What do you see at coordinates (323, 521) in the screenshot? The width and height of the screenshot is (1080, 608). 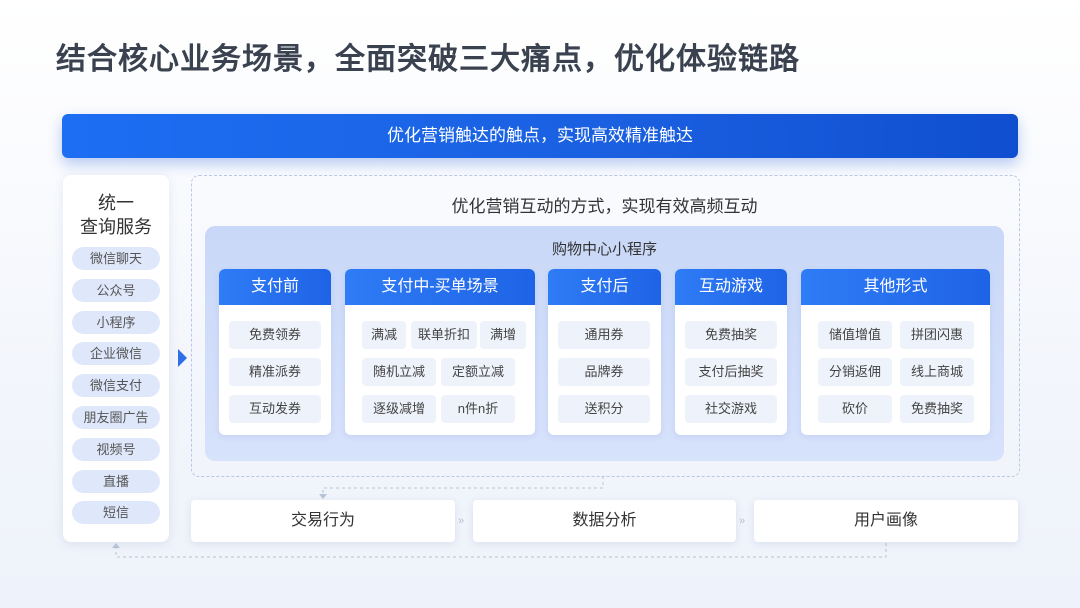 I see `box-transaction-behavior: 交易行为` at bounding box center [323, 521].